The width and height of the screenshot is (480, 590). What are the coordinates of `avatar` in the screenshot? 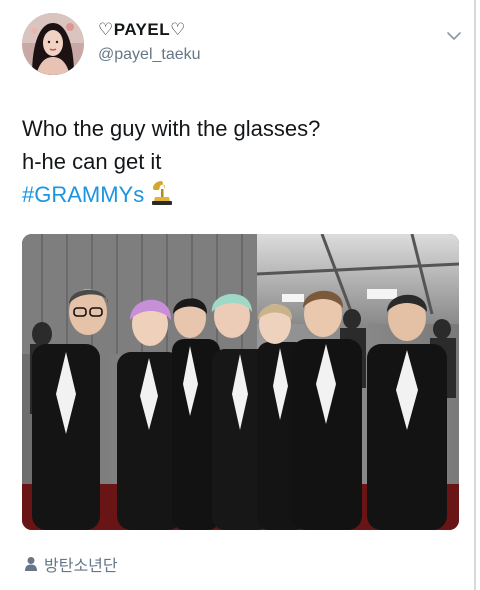 It's located at (53, 44).